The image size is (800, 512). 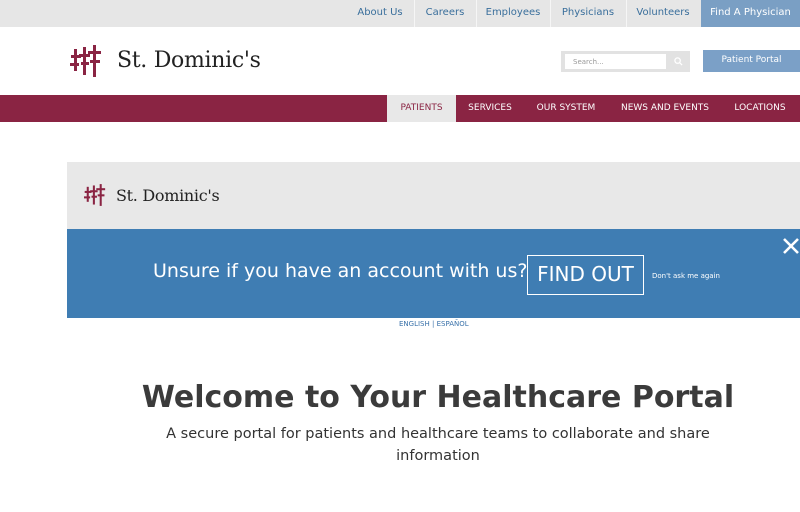 What do you see at coordinates (663, 13) in the screenshot?
I see `util-link-volunteers: Volunteers` at bounding box center [663, 13].